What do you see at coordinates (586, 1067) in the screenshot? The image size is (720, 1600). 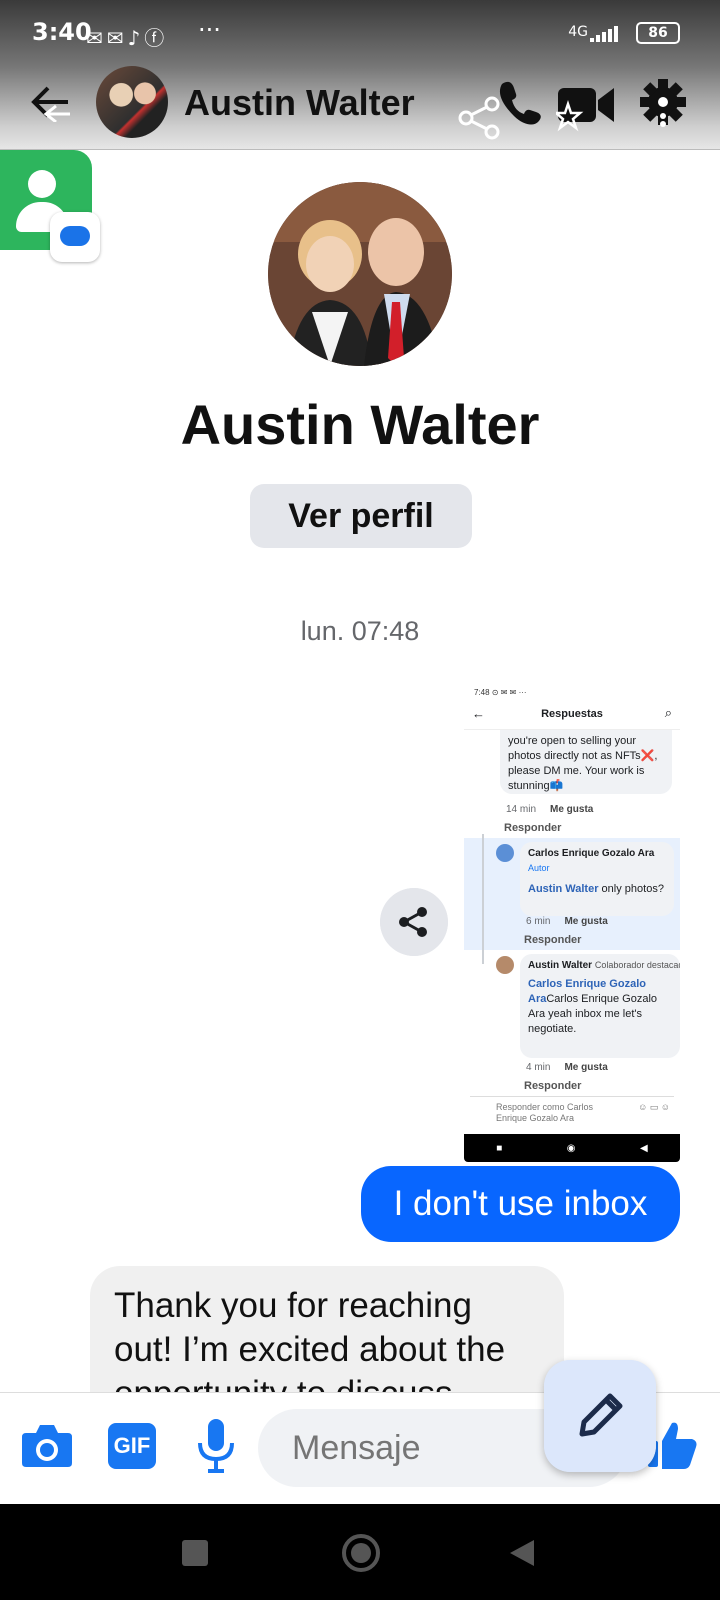 I see `shot-third-like: Me gusta` at bounding box center [586, 1067].